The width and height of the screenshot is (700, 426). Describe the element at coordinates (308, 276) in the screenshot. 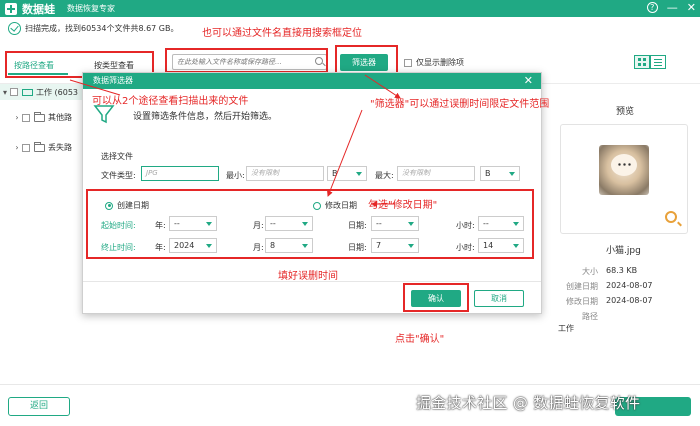

I see `annotation-fill-time: 填好误删时间` at that location.